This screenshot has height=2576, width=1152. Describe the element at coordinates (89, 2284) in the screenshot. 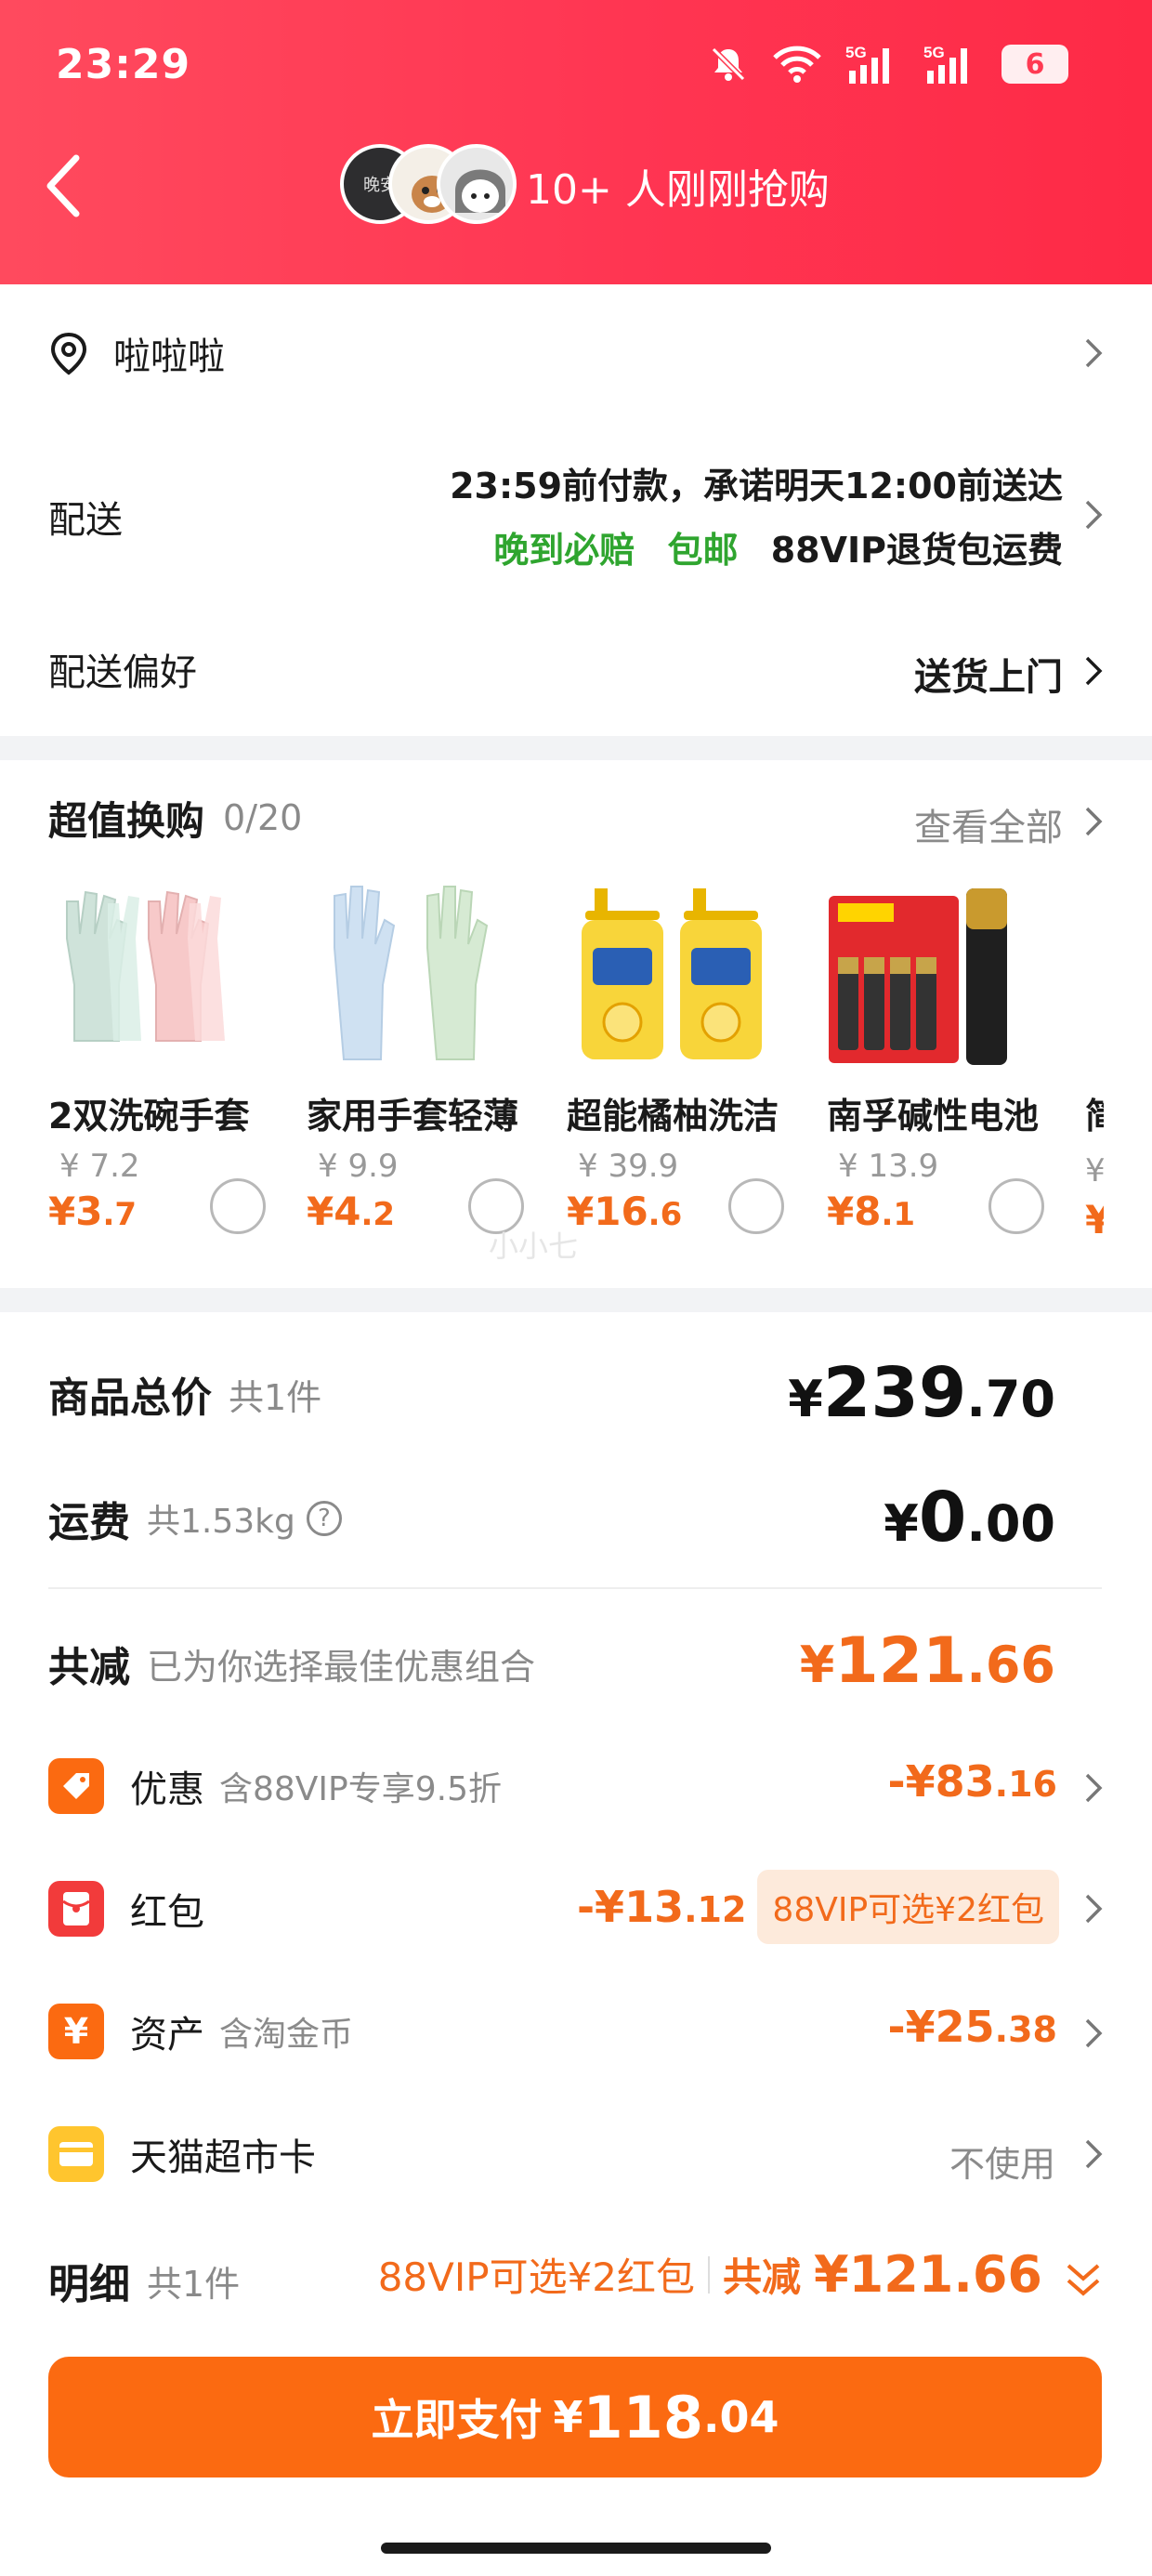

I see `detail-label: 明细` at that location.